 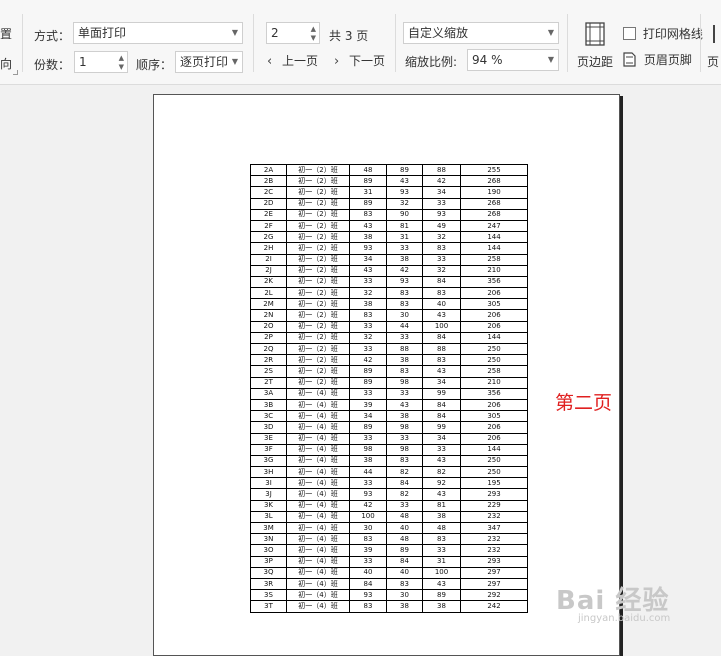 I want to click on table-cell: 293, so click(x=494, y=494).